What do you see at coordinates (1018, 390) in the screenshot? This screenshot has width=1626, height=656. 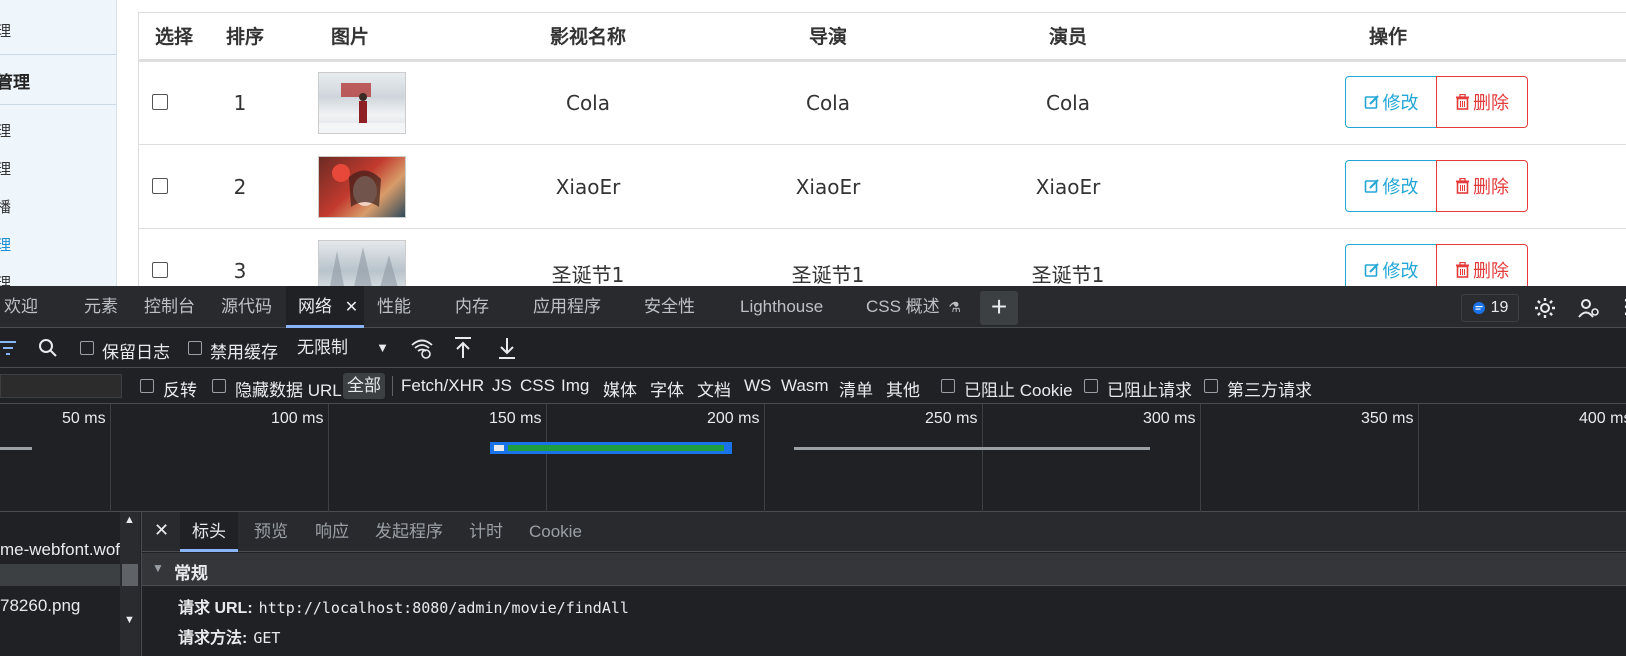 I see `blocked-cookies-label: 已阻止 Cookie` at bounding box center [1018, 390].